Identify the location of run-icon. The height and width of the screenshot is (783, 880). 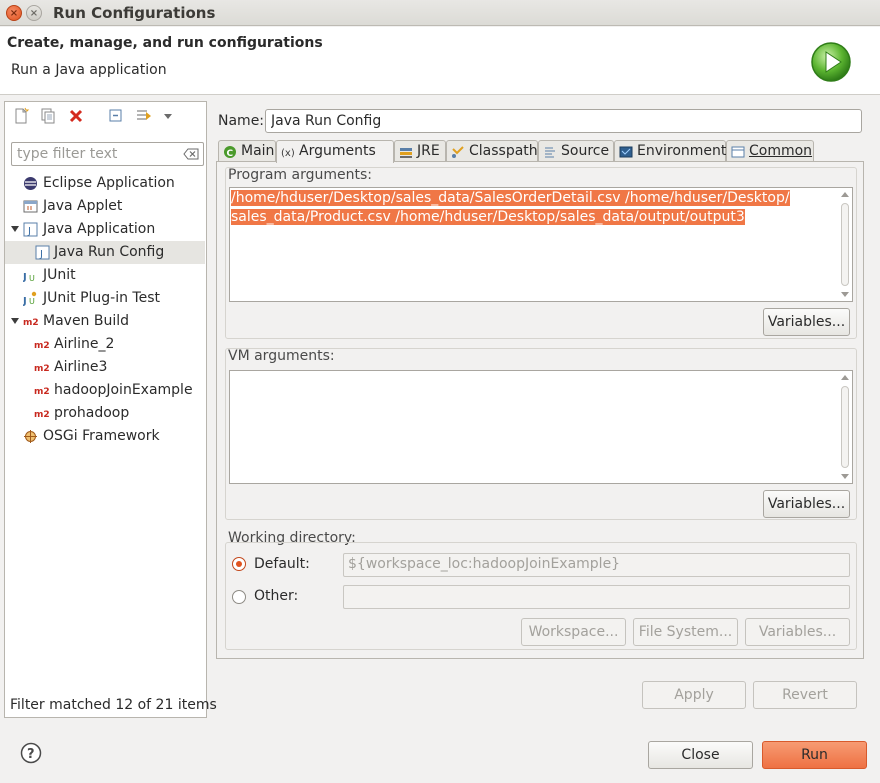
(831, 62).